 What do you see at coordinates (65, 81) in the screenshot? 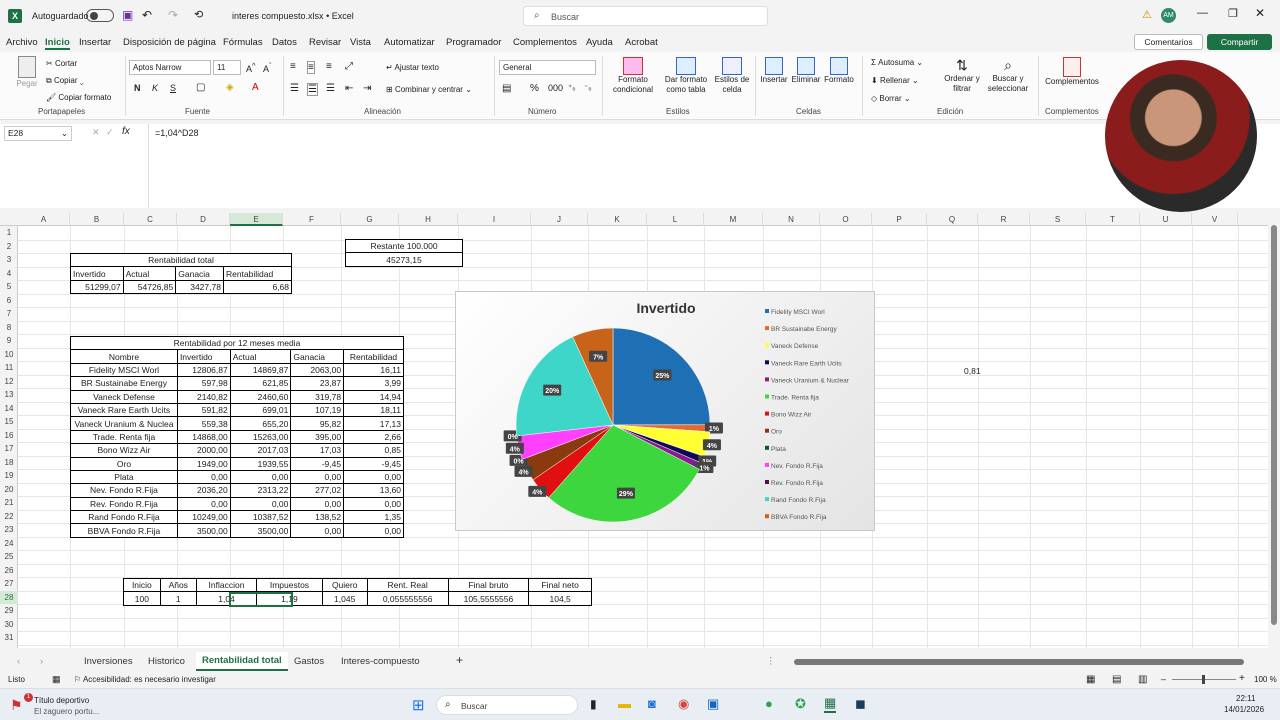
I see `copy-button: ⧉ Copiar ⌄` at bounding box center [65, 81].